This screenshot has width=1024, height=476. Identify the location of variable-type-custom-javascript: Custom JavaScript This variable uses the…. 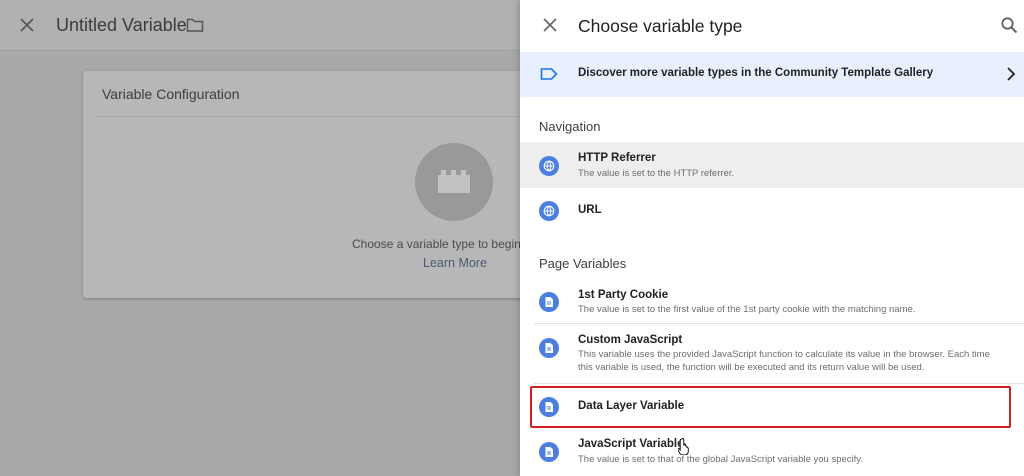
(772, 353).